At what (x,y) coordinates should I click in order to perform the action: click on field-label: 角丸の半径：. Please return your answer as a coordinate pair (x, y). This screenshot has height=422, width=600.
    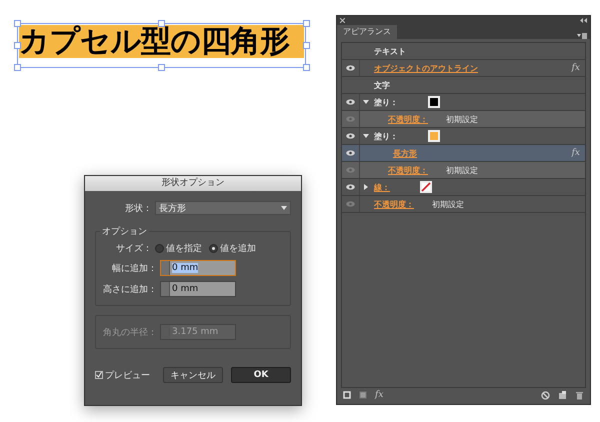
    Looking at the image, I should click on (129, 332).